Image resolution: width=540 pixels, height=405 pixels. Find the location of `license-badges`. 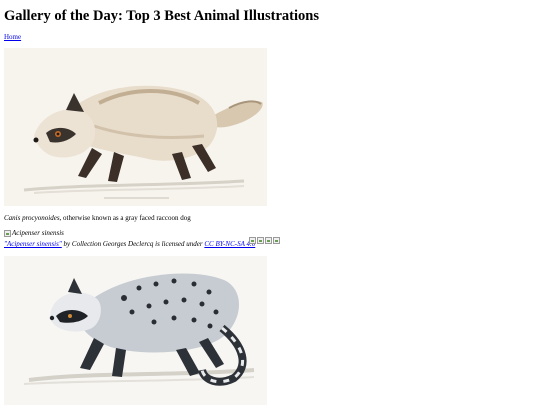

license-badges is located at coordinates (264, 240).